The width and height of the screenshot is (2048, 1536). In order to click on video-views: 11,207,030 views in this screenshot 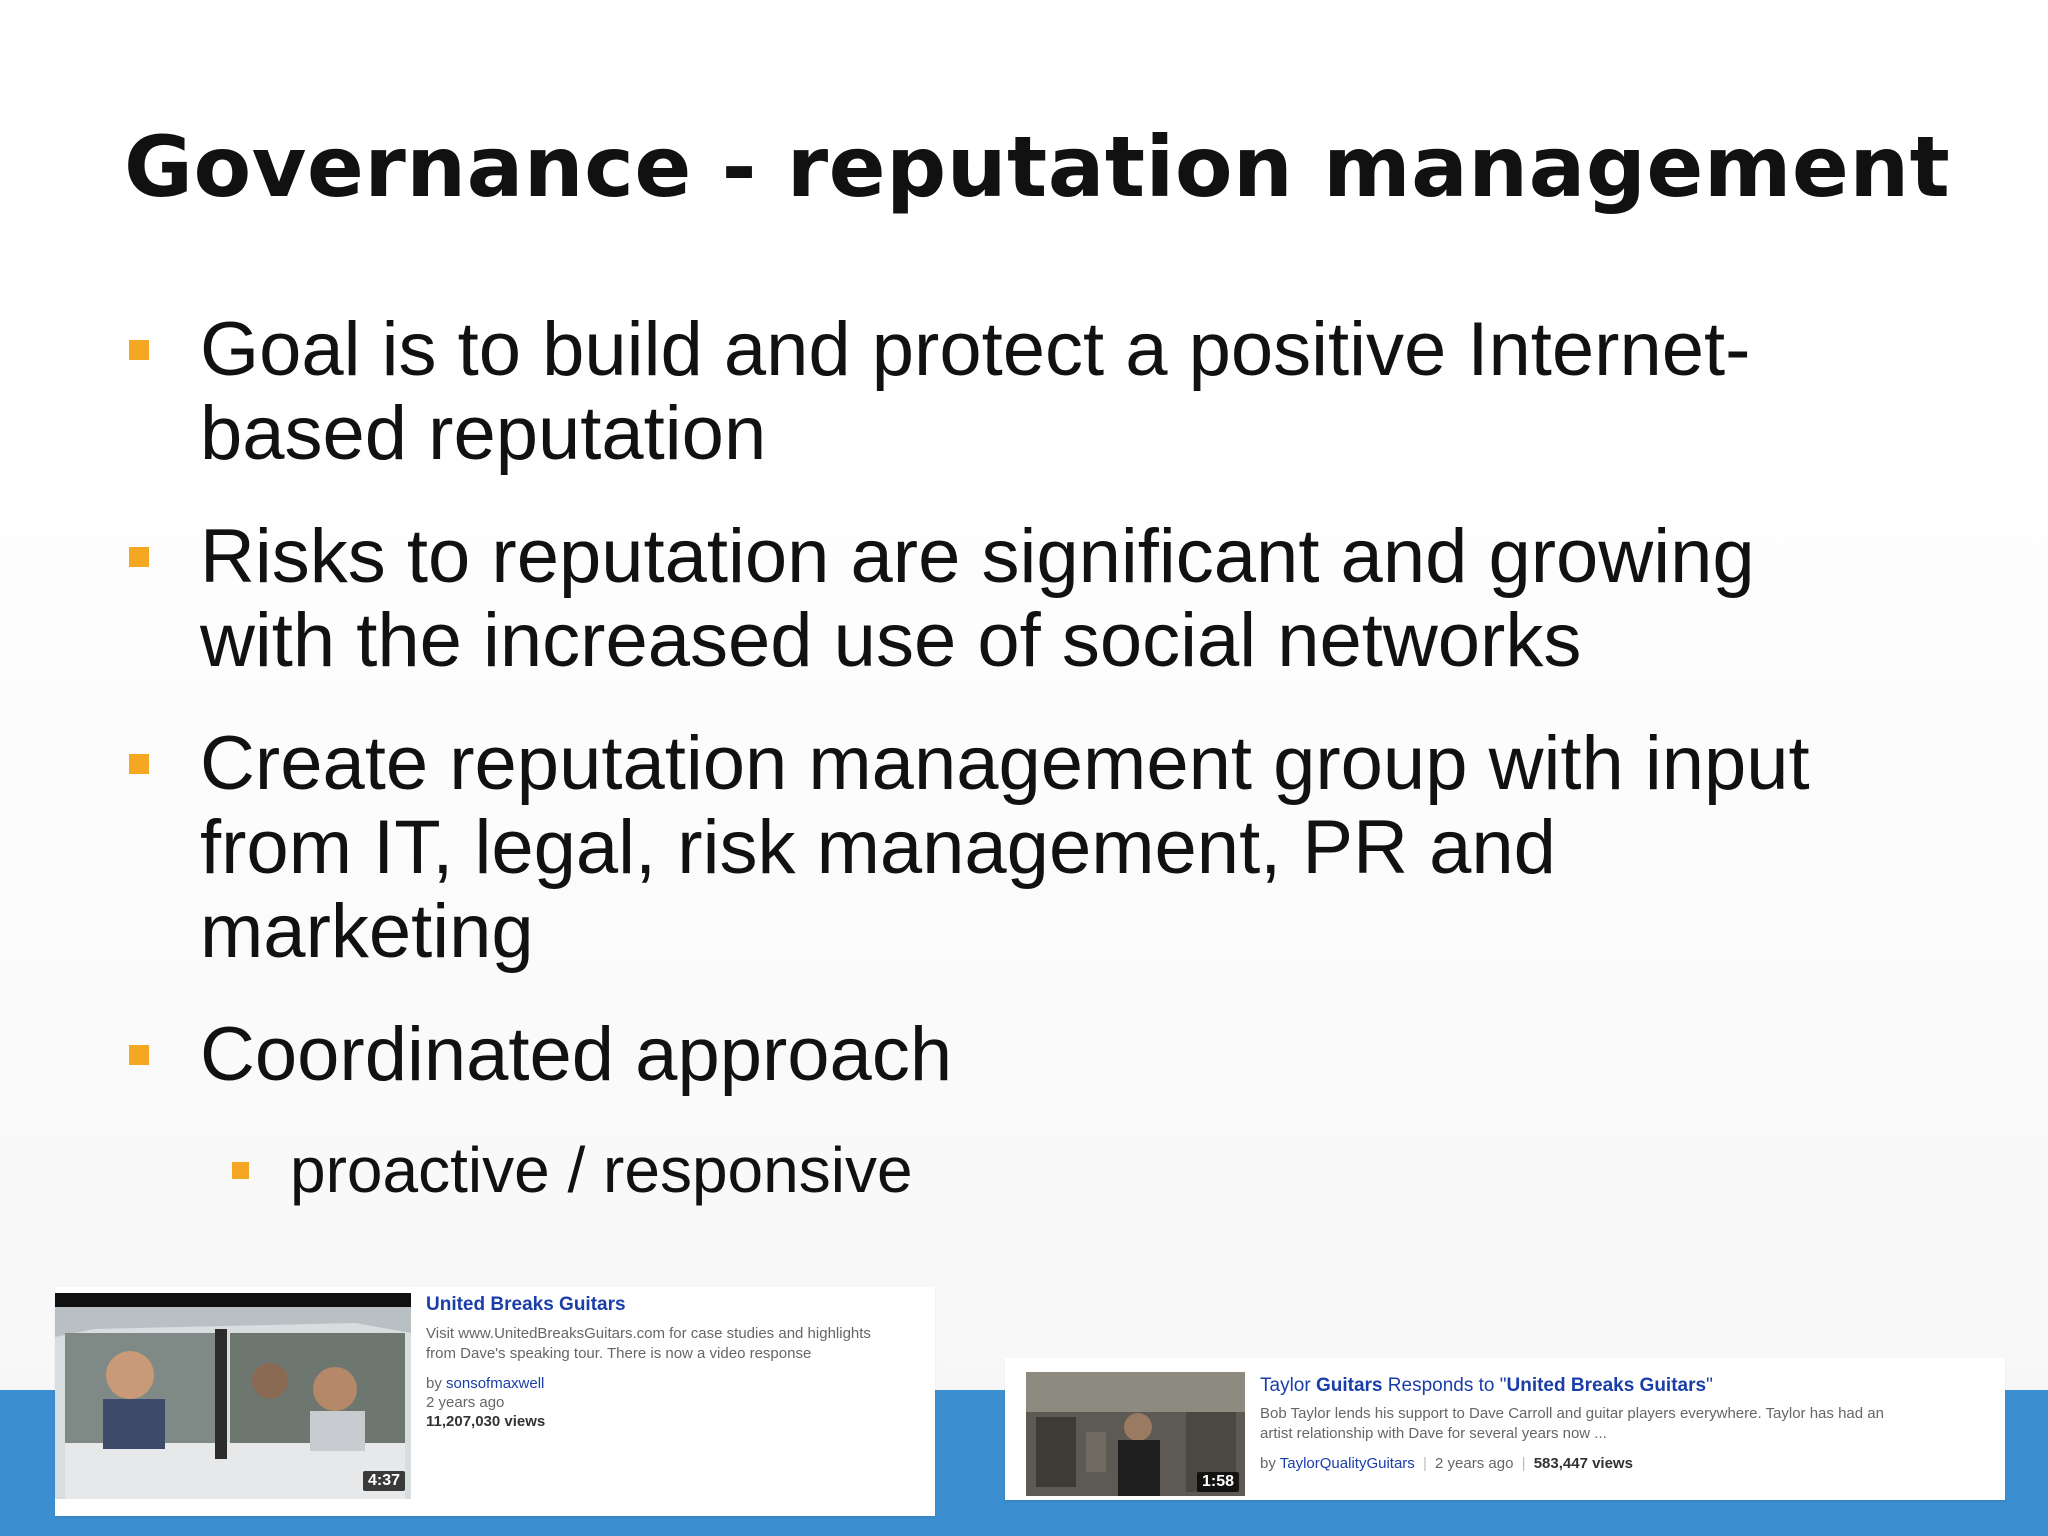, I will do `click(486, 1421)`.